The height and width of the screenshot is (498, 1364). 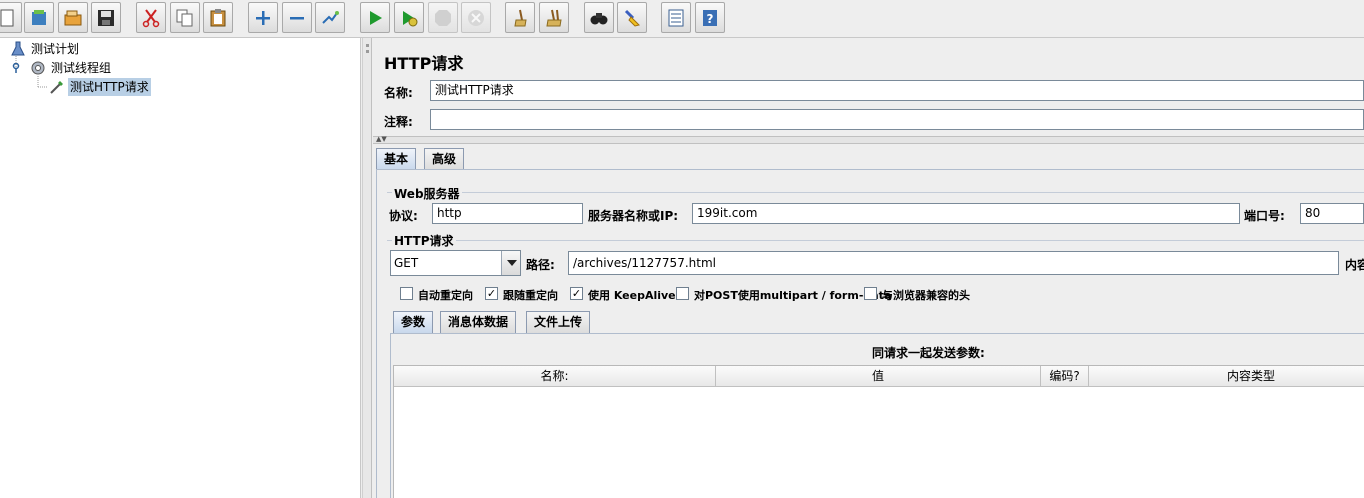 I want to click on expand-button, so click(x=263, y=17).